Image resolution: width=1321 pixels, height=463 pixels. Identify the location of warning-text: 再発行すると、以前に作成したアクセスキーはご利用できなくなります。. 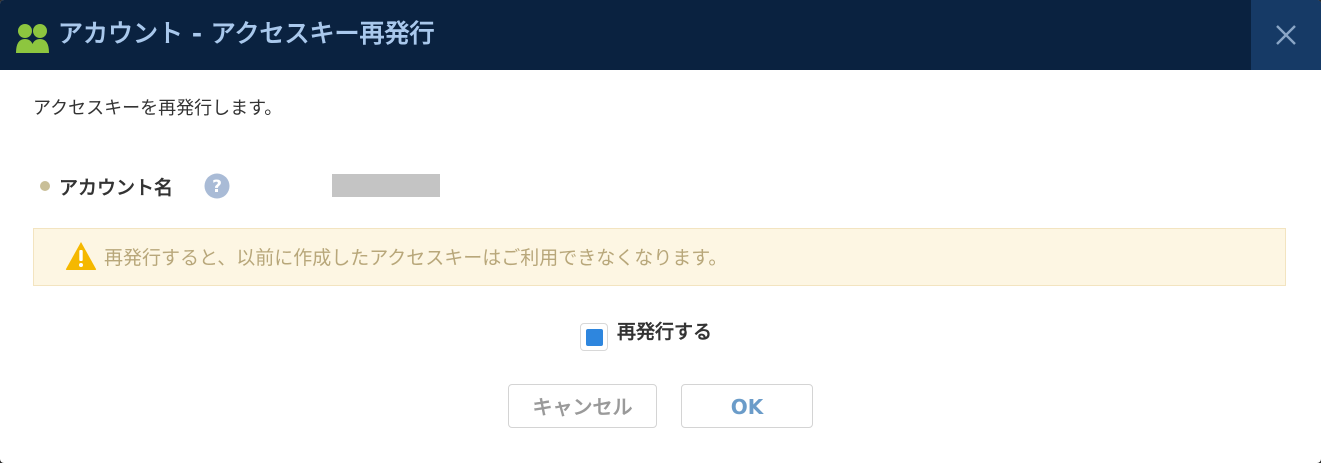
(416, 258).